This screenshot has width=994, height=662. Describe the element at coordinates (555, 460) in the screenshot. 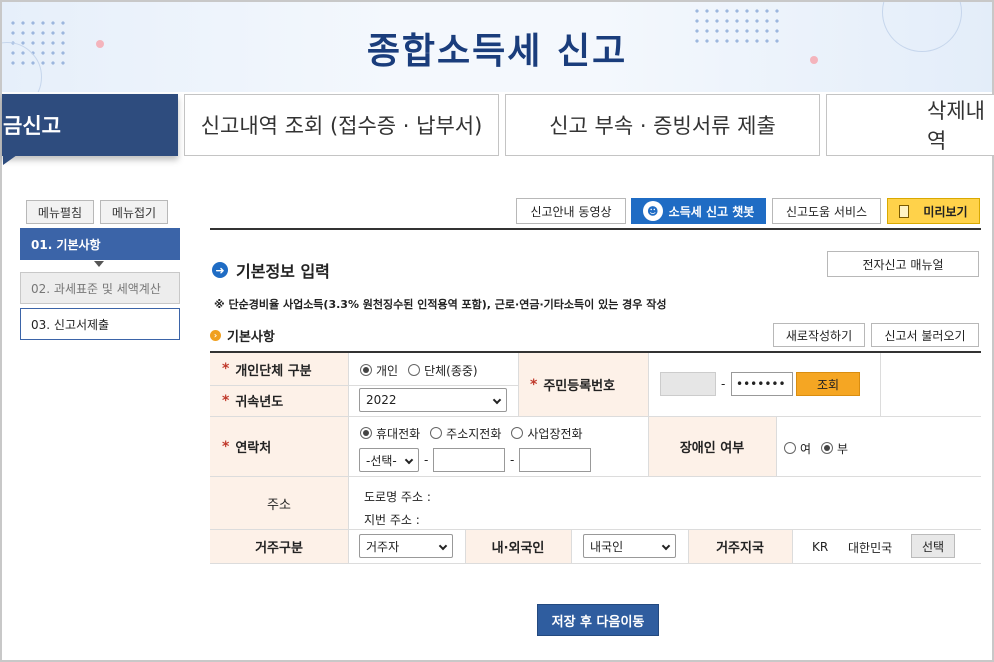

I see `phone-last-input` at that location.